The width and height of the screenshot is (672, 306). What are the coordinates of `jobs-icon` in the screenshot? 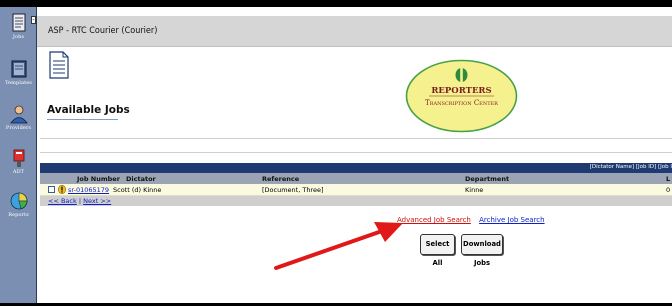 It's located at (18, 22).